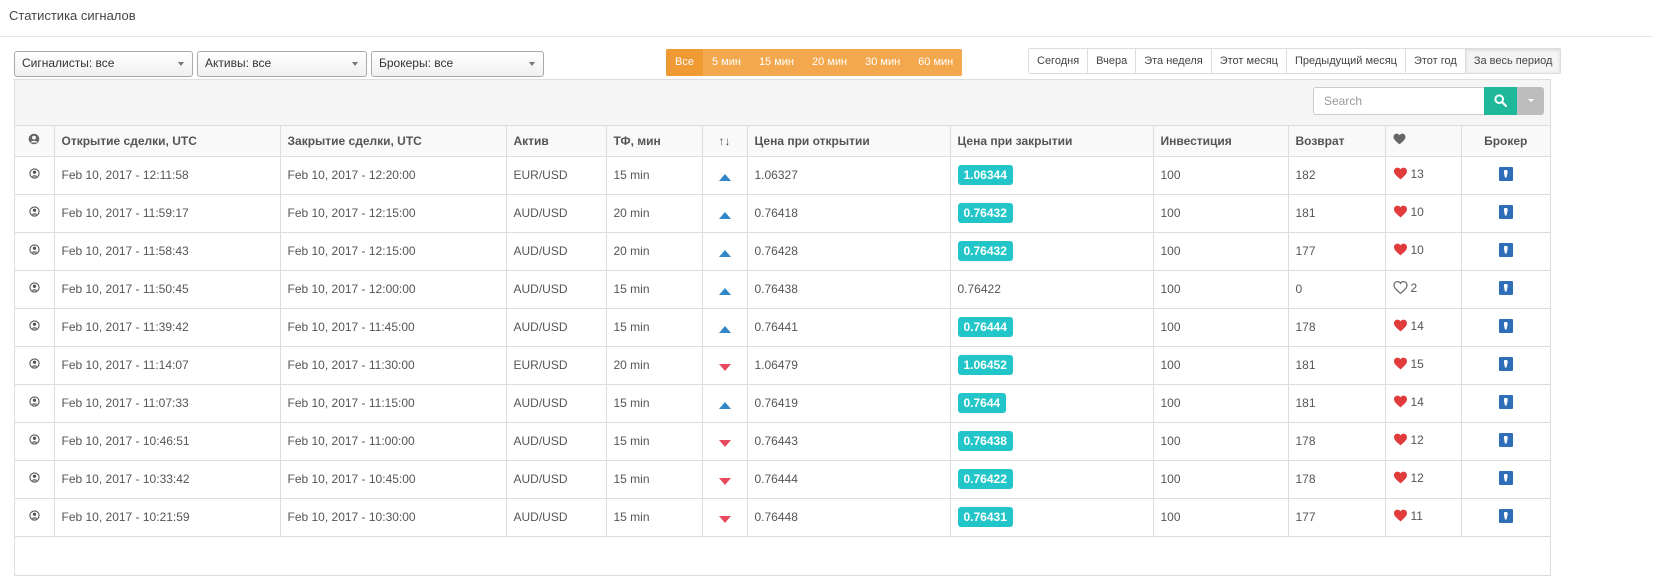 Image resolution: width=1653 pixels, height=576 pixels. Describe the element at coordinates (985, 479) in the screenshot. I see `price-close-badge: 0.76422` at that location.